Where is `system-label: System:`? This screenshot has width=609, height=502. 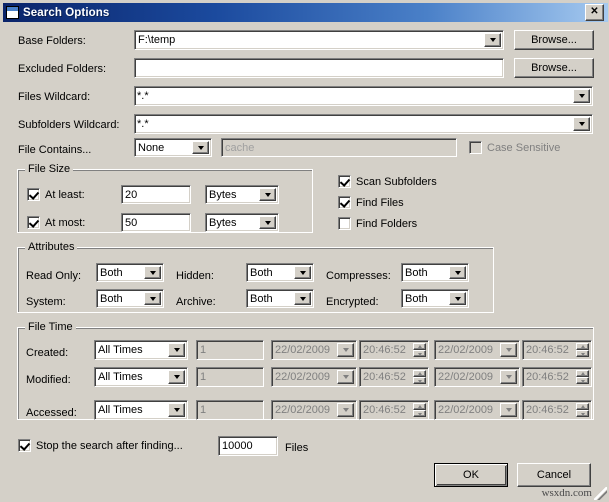
system-label: System: is located at coordinates (46, 302).